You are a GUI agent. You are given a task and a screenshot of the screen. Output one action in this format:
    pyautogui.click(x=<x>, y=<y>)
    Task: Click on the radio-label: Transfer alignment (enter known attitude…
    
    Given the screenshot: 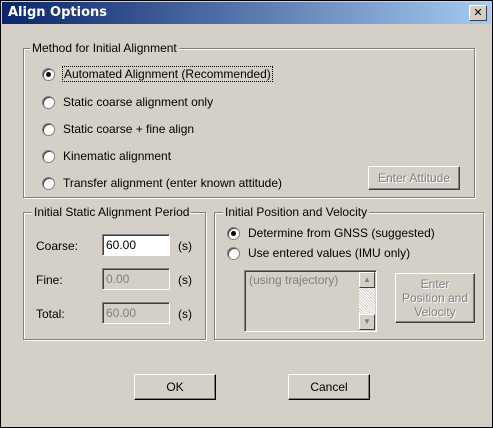 What is the action you would take?
    pyautogui.click(x=172, y=183)
    